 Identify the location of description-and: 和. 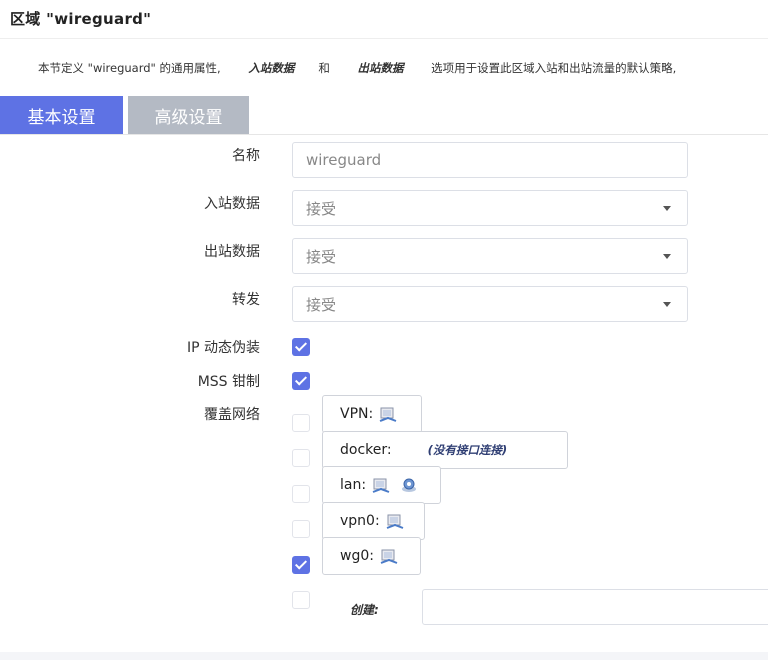
(324, 68).